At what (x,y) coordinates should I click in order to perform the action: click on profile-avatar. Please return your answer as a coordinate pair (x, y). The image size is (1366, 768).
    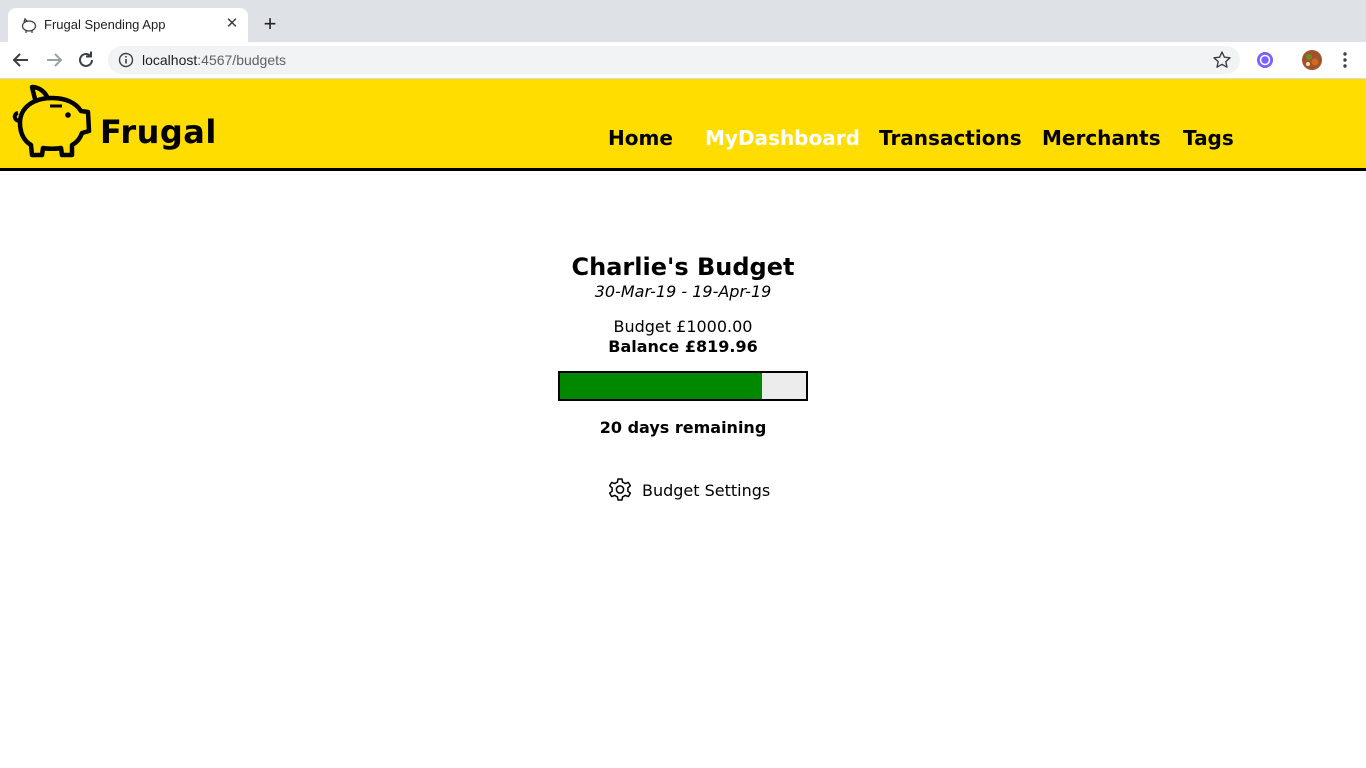
    Looking at the image, I should click on (1312, 60).